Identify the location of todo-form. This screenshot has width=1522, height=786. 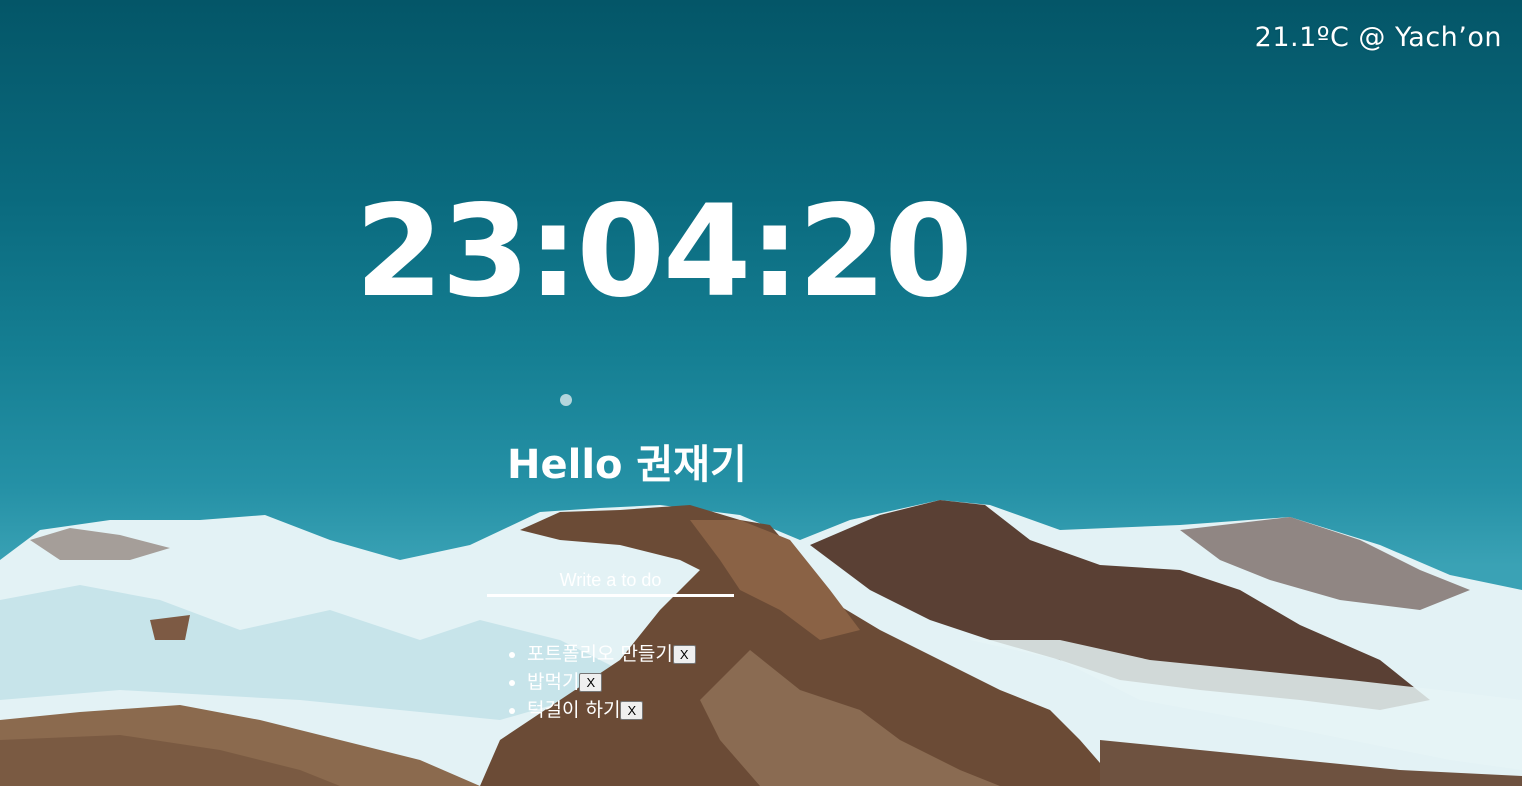
(610, 581).